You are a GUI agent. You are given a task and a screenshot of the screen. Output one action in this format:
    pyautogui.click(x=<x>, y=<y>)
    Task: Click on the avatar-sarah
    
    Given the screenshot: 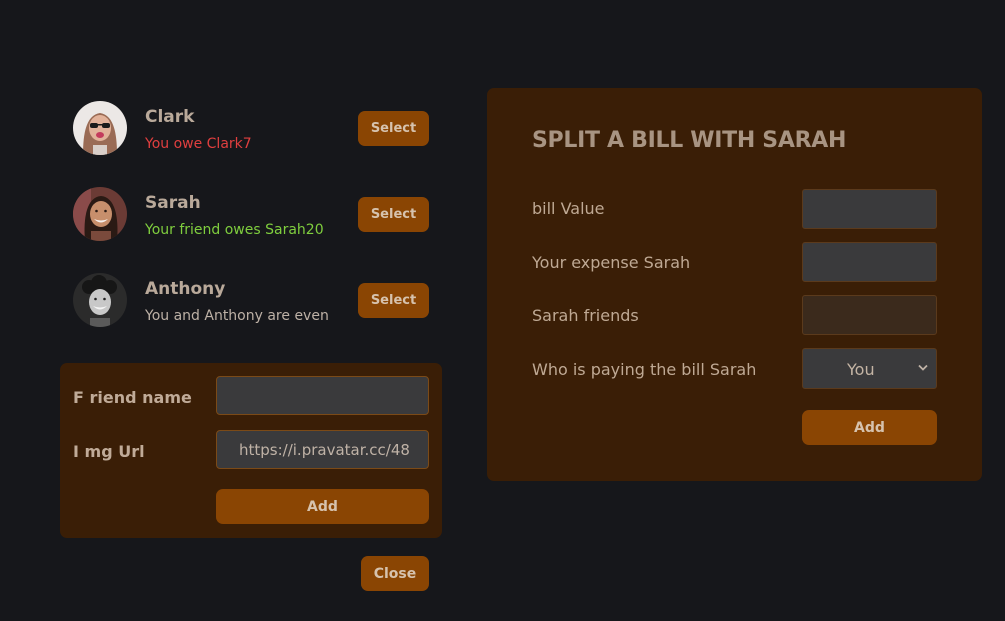 What is the action you would take?
    pyautogui.click(x=100, y=214)
    